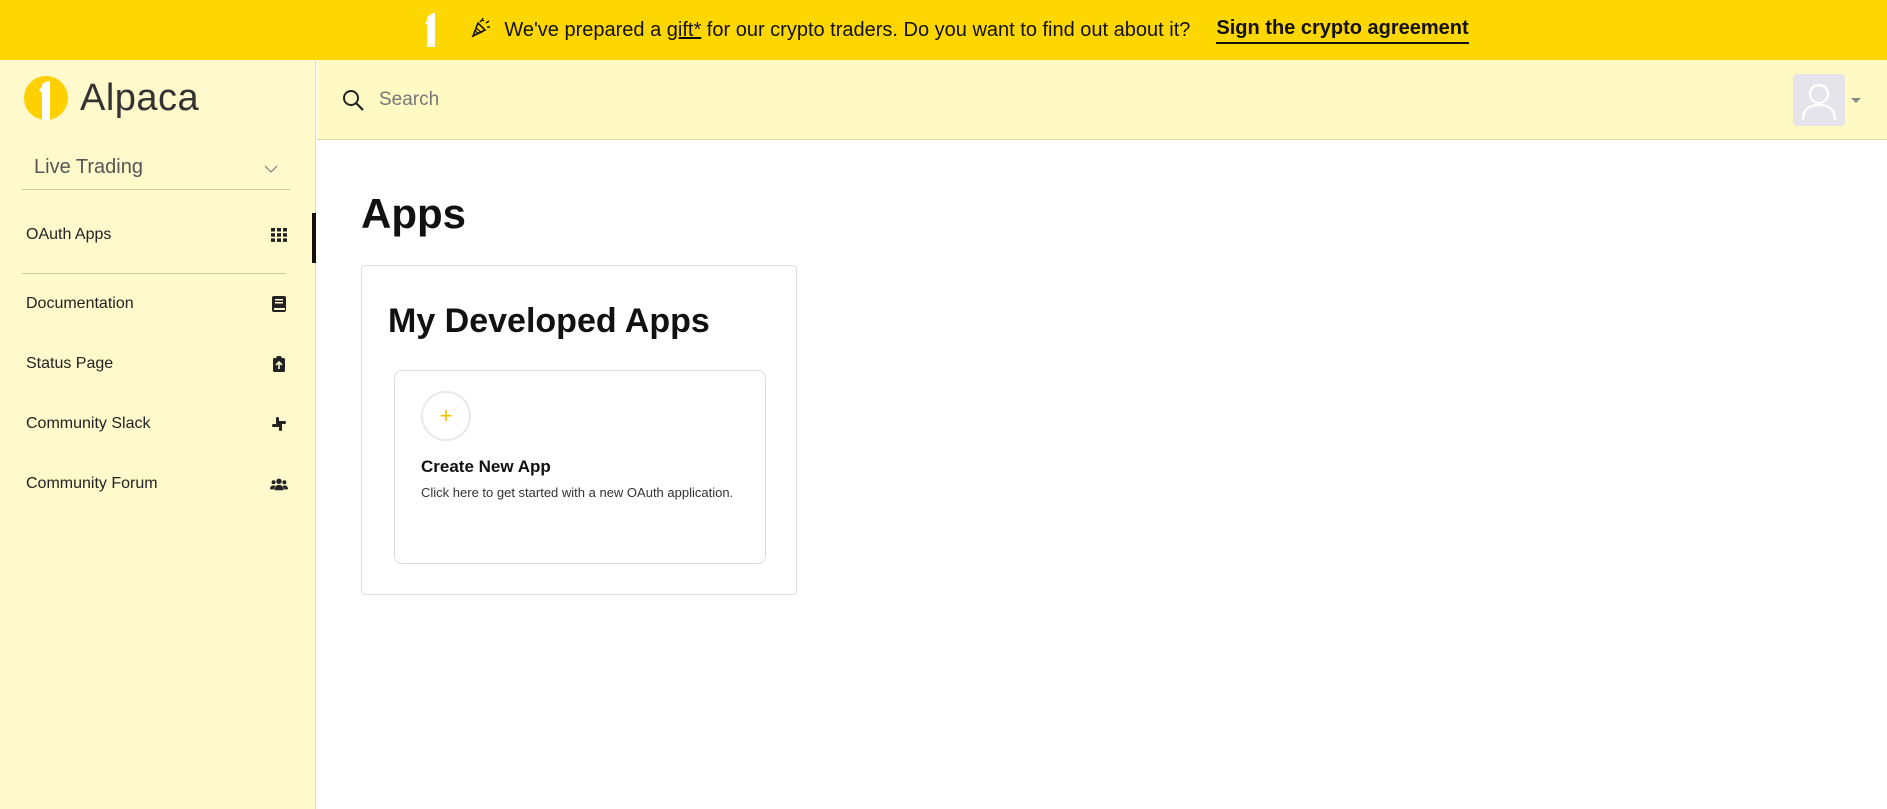 The height and width of the screenshot is (809, 1887). Describe the element at coordinates (583, 29) in the screenshot. I see `banner-text-before: We've prepared a` at that location.